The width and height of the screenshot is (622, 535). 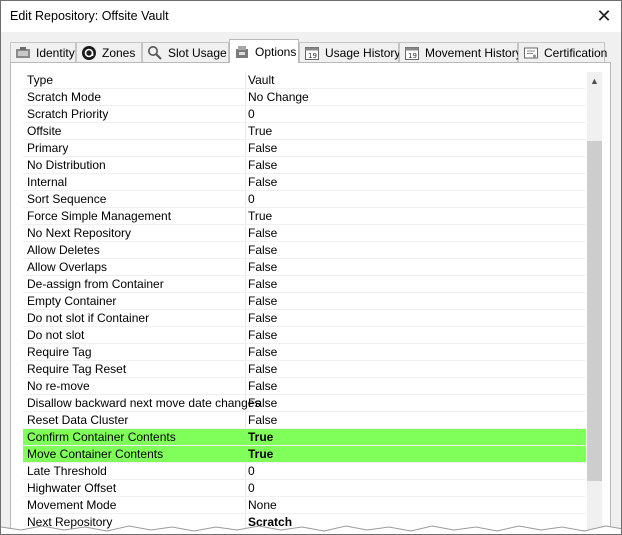 What do you see at coordinates (594, 311) in the screenshot?
I see `scrollbar-thumb` at bounding box center [594, 311].